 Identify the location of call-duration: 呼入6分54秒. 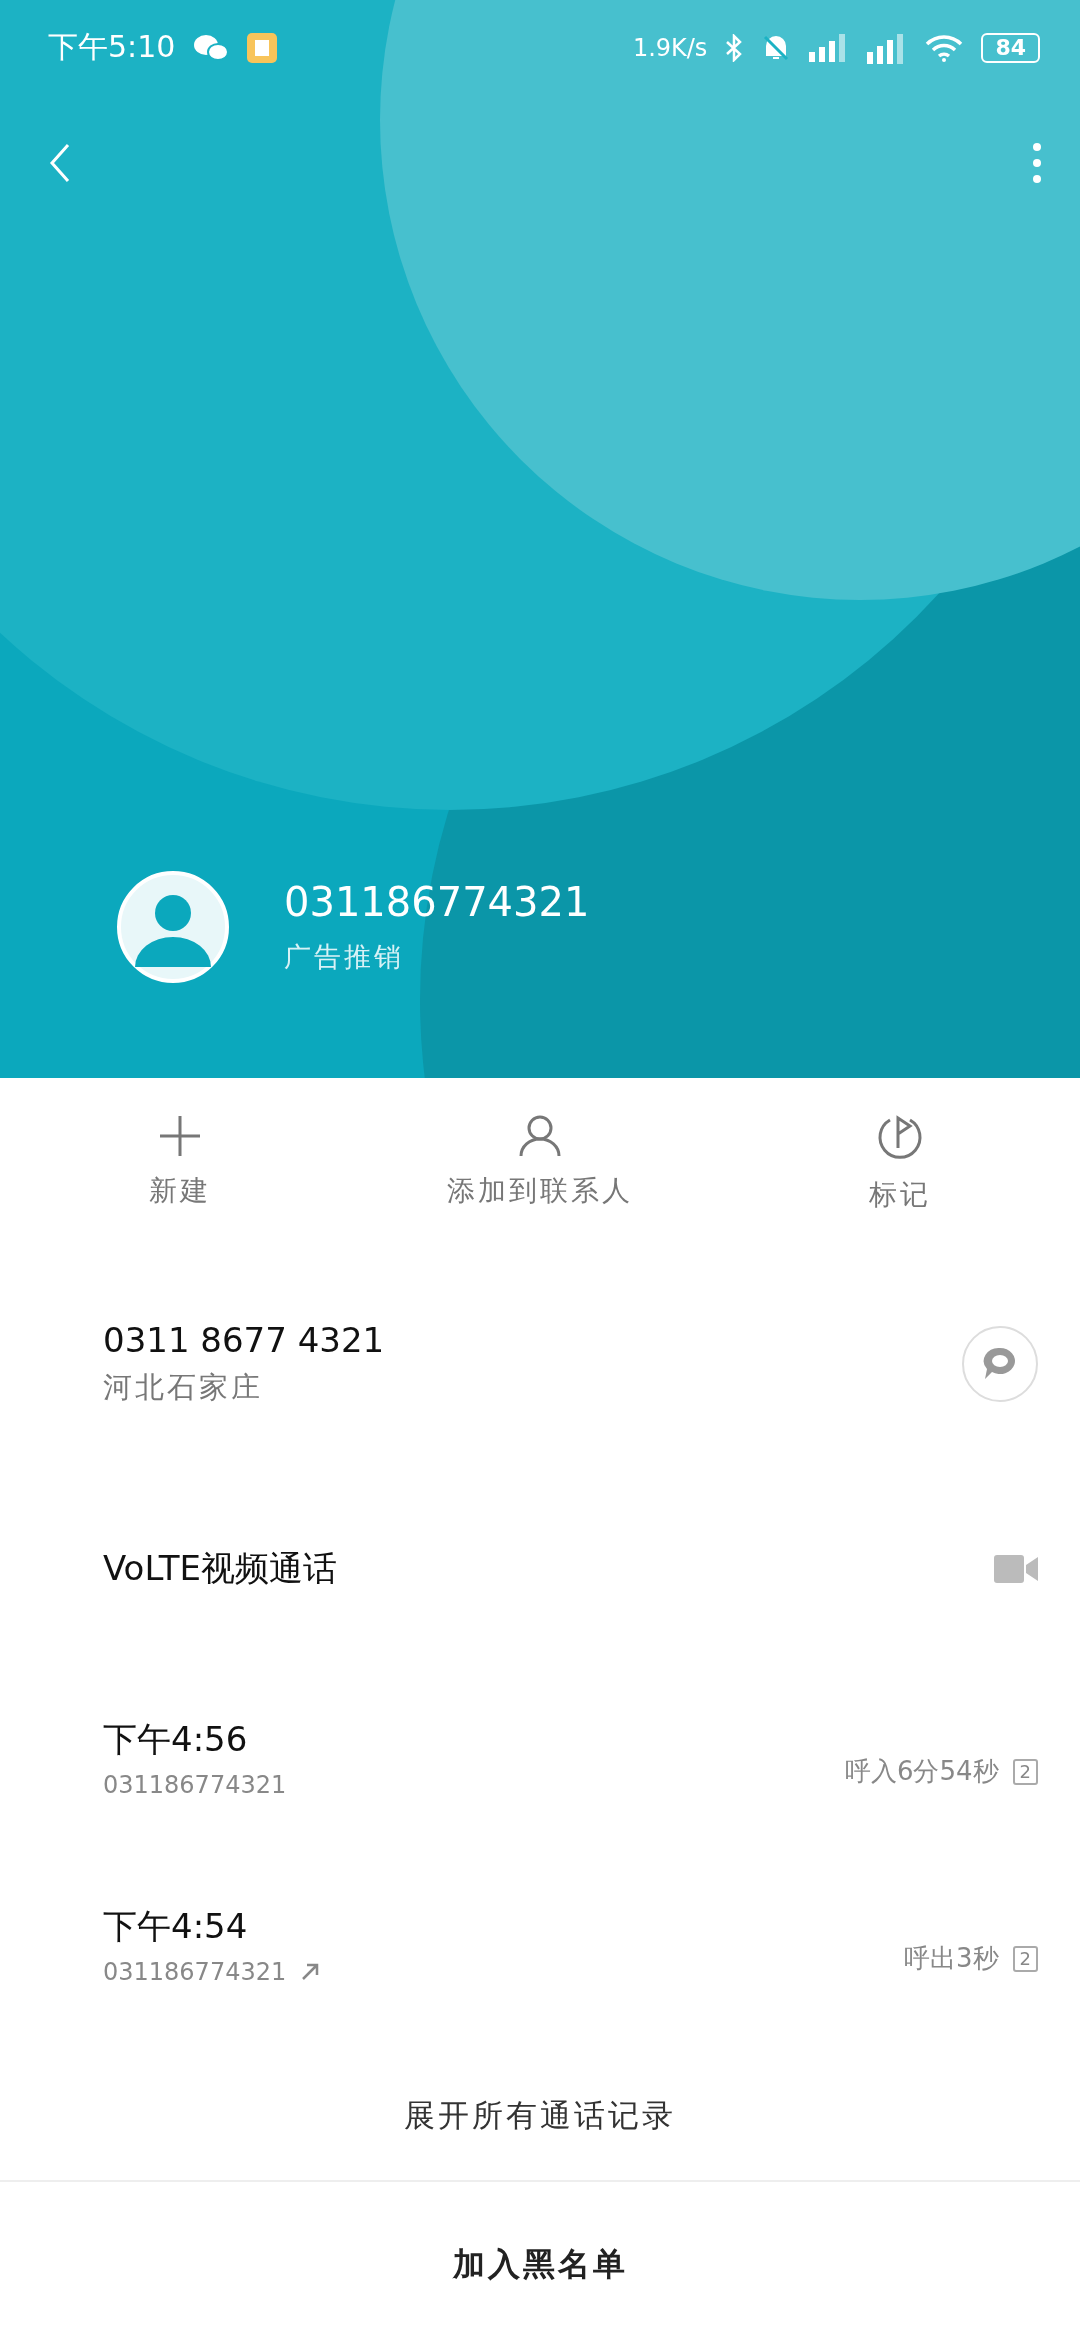
(921, 1771).